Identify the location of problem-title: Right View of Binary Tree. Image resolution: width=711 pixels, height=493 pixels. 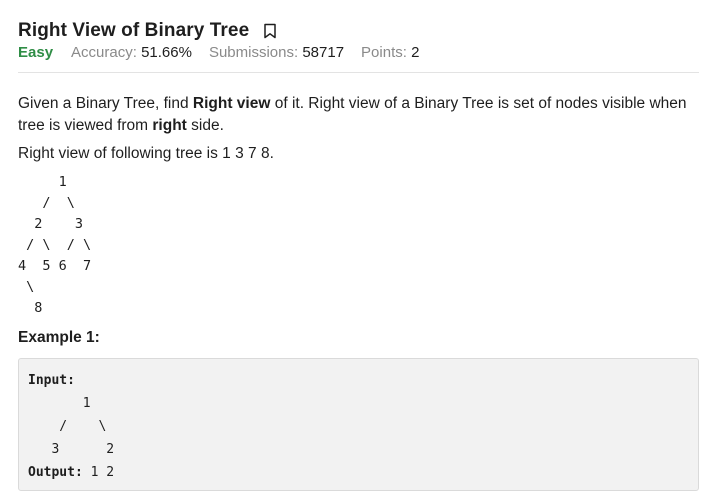
(134, 30).